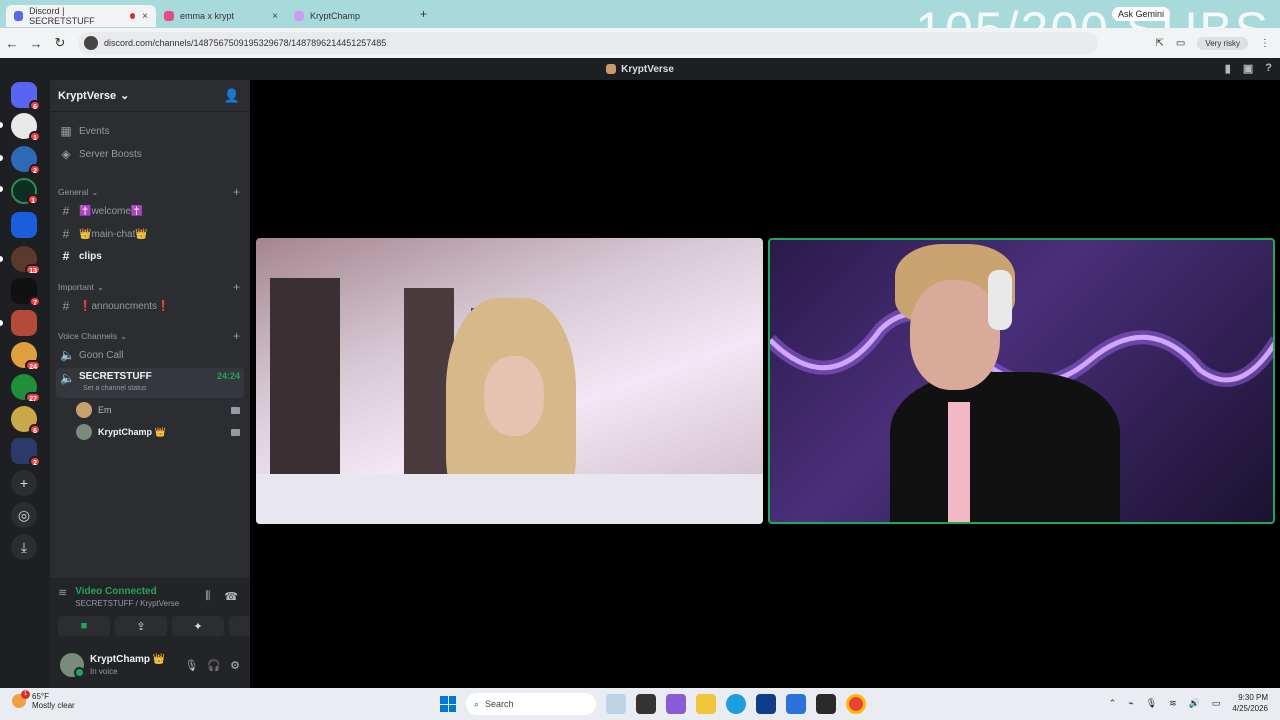 Image resolution: width=1280 pixels, height=720 pixels. Describe the element at coordinates (616, 704) in the screenshot. I see `widget-plane-icon` at that location.